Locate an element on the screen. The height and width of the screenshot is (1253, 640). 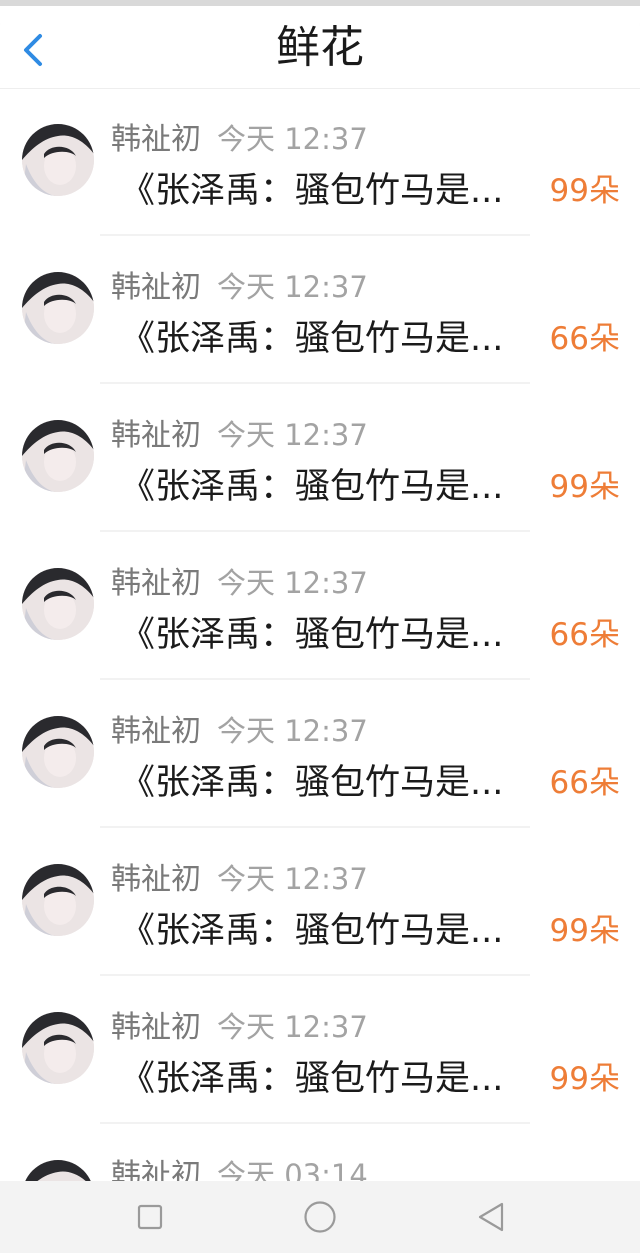
home-button is located at coordinates (320, 1217).